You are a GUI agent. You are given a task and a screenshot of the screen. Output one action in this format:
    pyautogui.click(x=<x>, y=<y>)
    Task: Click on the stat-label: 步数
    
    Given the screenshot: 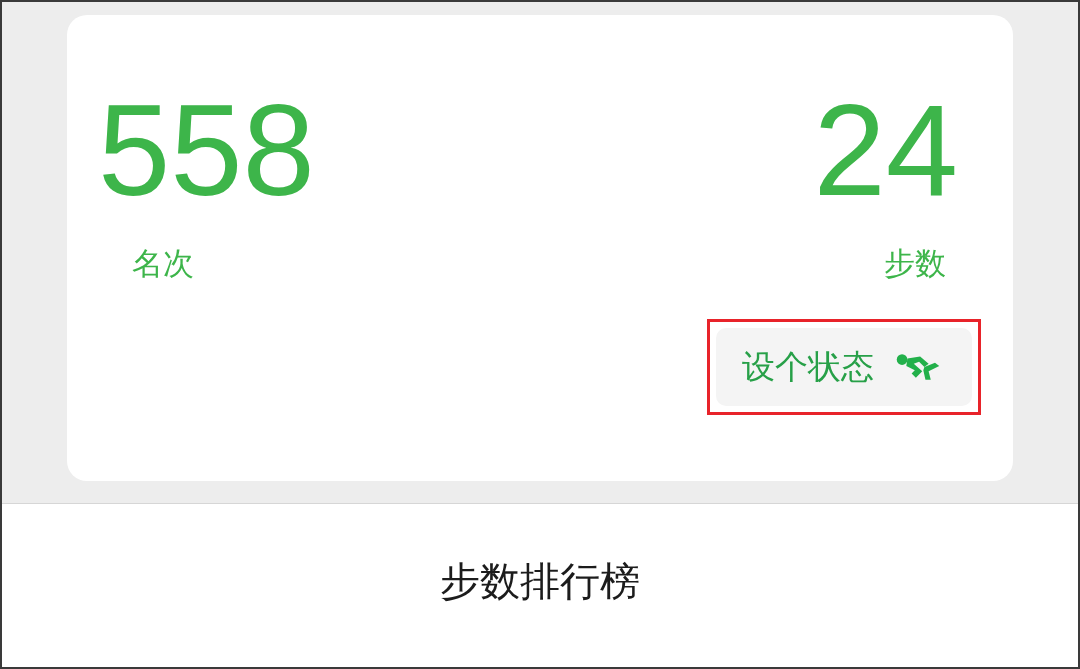 What is the action you would take?
    pyautogui.click(x=915, y=263)
    